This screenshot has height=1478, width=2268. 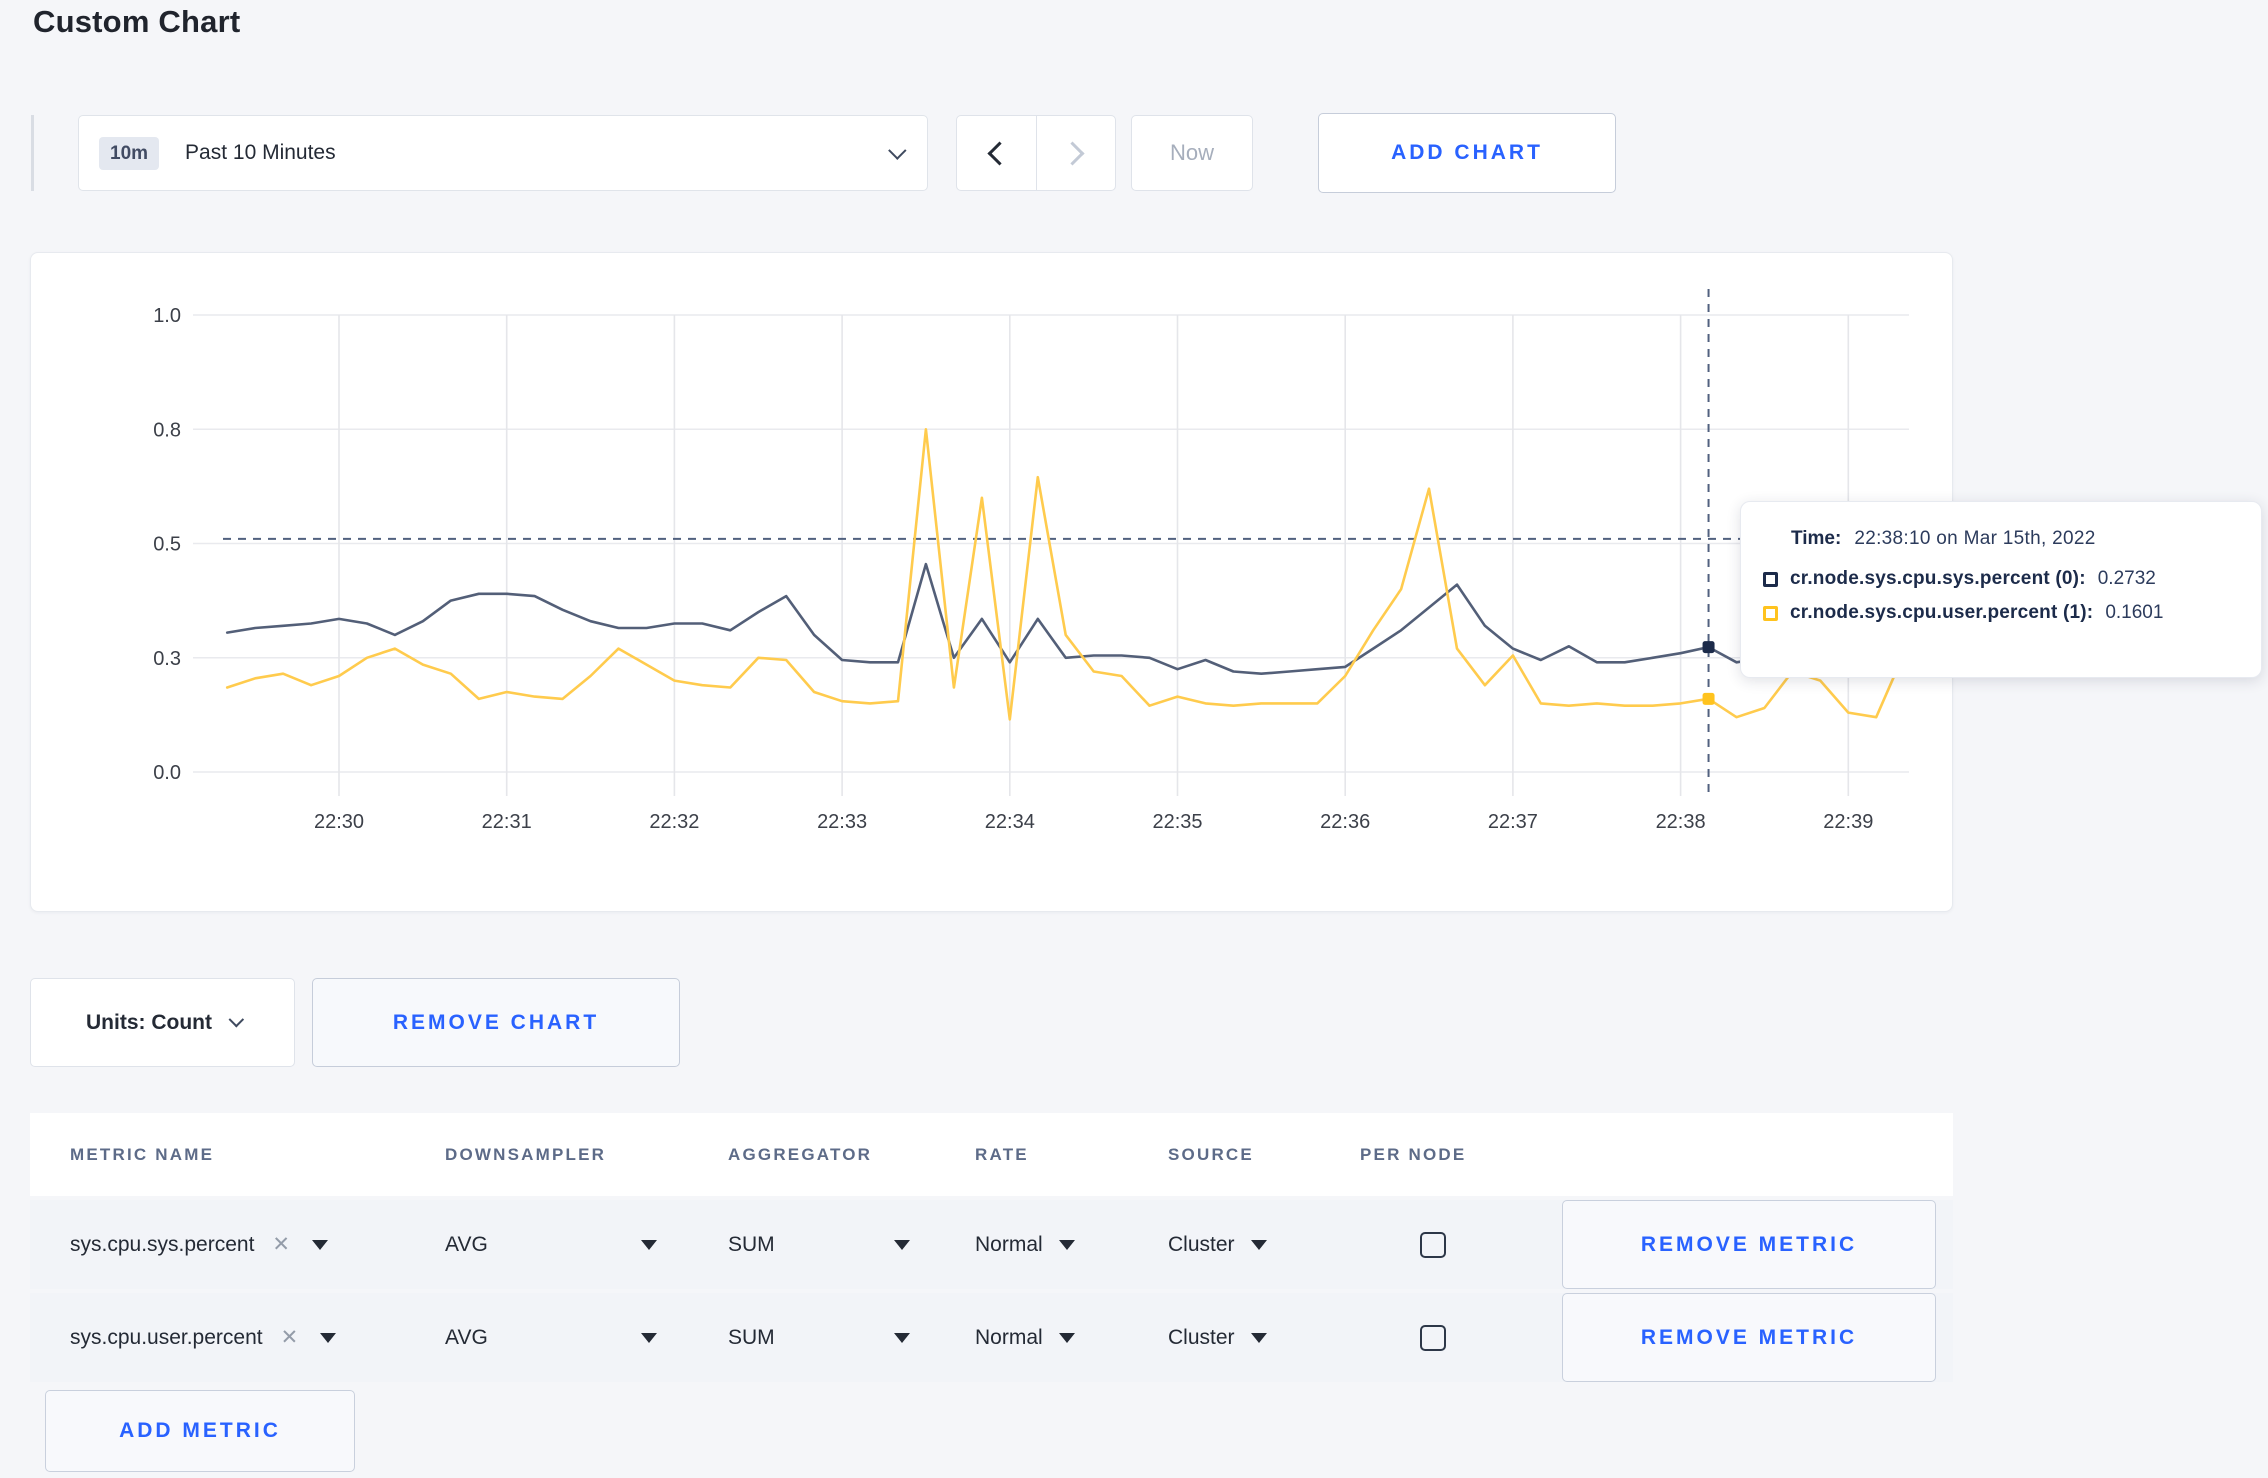 I want to click on time-window-pager, so click(x=1036, y=153).